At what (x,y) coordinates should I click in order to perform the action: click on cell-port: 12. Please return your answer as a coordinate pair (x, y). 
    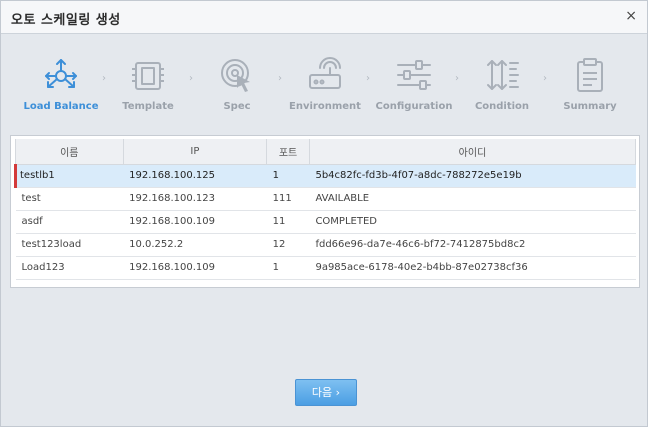
    Looking at the image, I should click on (288, 245).